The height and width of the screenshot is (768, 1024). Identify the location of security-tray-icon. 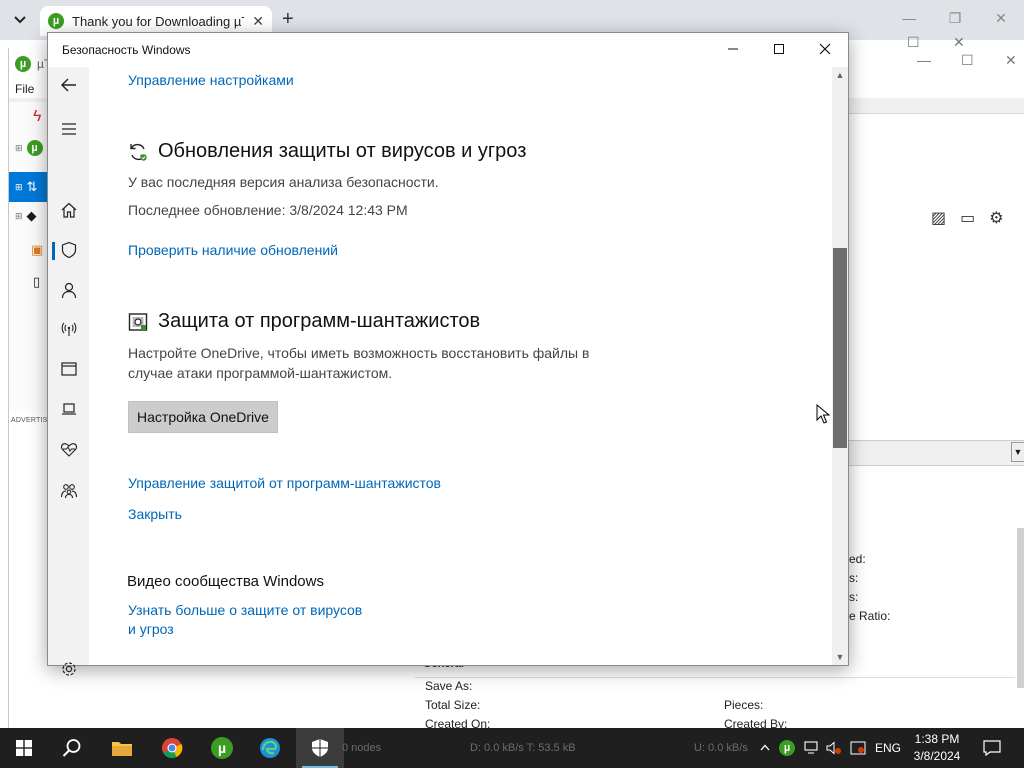
(858, 748).